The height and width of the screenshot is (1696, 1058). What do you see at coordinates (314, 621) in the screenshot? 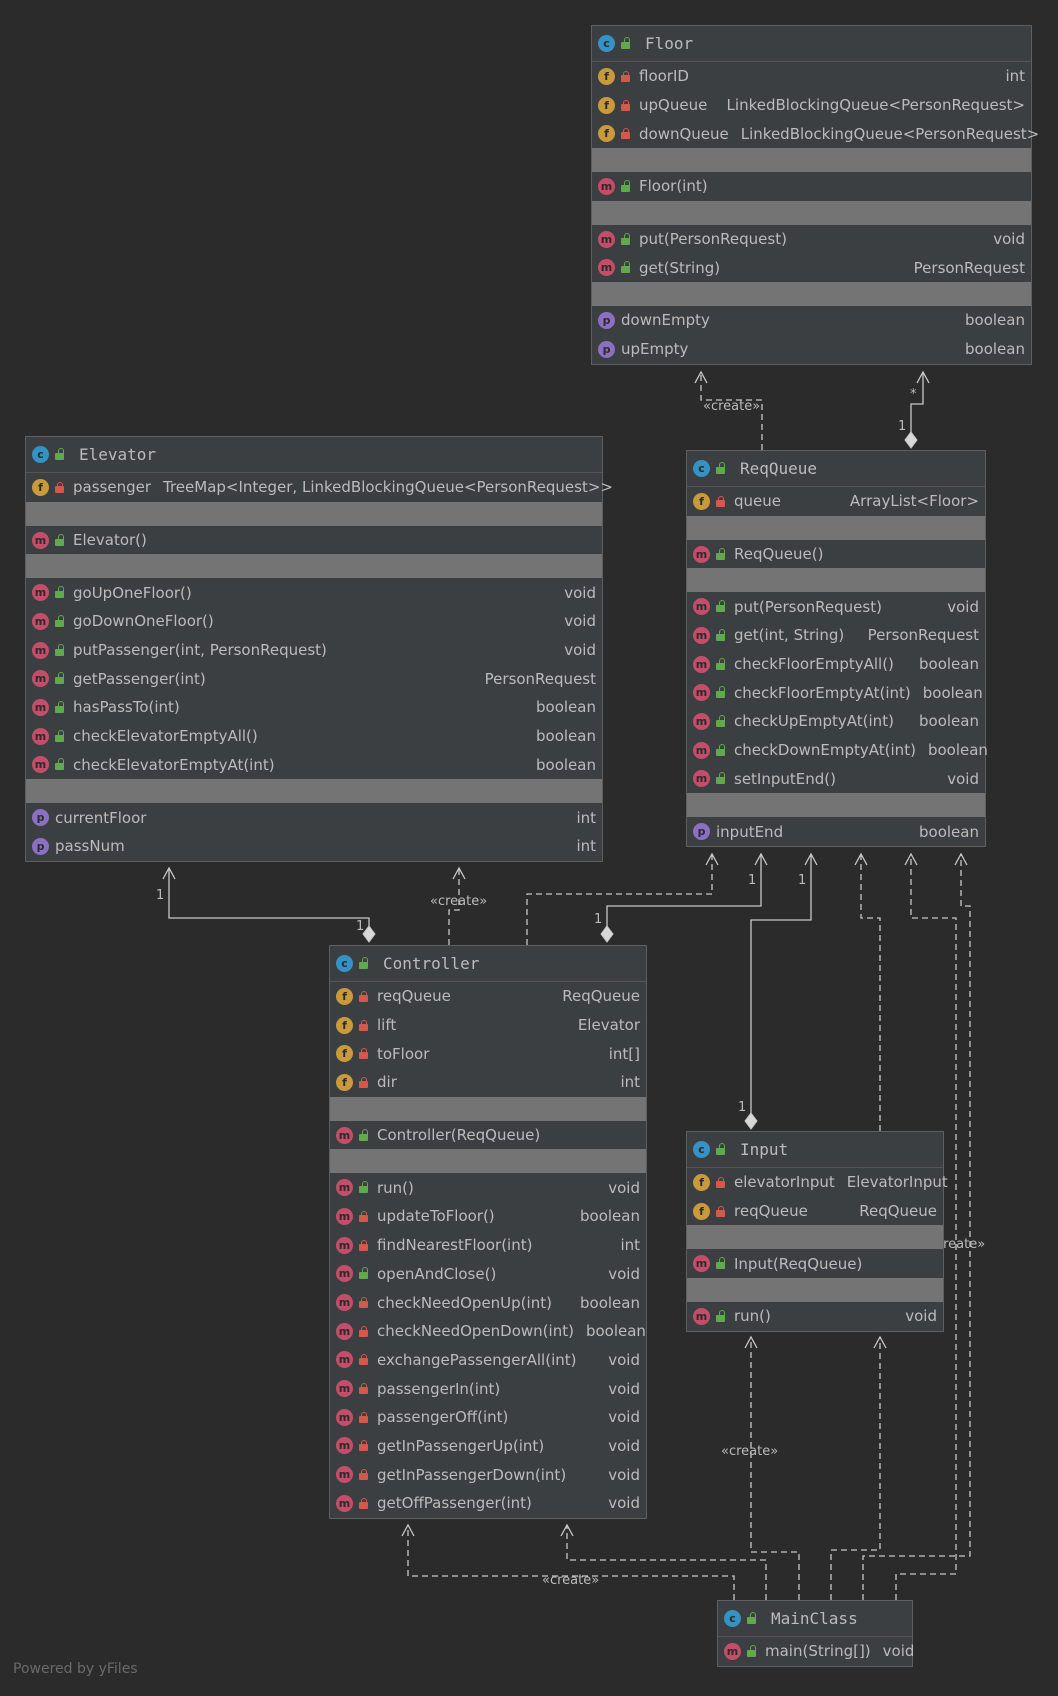
I see `member-row: m goDownOneFloor() void` at bounding box center [314, 621].